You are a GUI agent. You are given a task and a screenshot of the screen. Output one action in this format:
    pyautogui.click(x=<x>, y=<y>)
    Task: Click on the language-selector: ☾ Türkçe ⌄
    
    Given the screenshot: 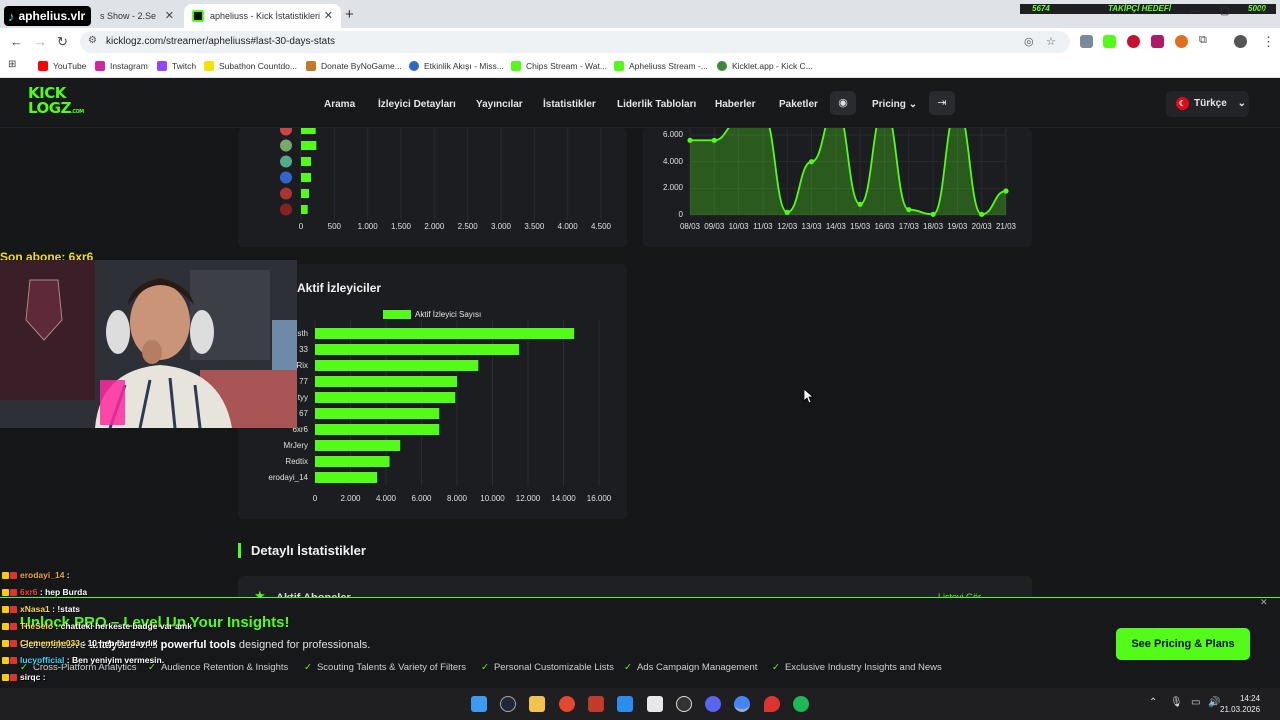 What is the action you would take?
    pyautogui.click(x=1207, y=104)
    